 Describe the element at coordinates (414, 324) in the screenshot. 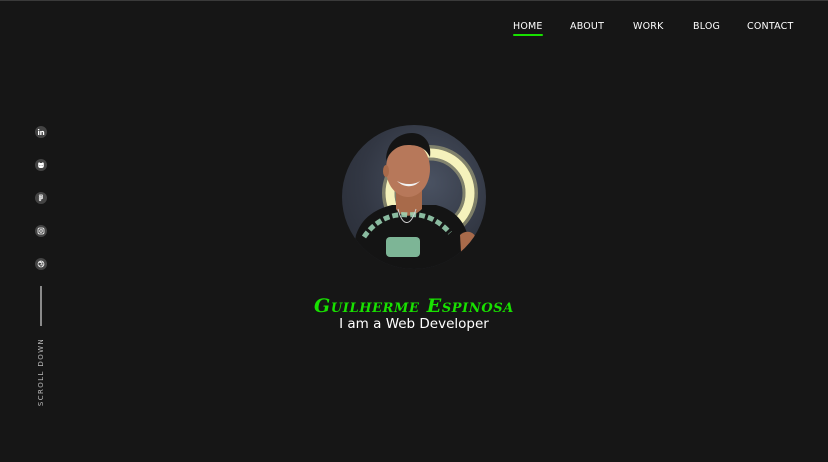

I see `hero-role: I am a Web Developer` at that location.